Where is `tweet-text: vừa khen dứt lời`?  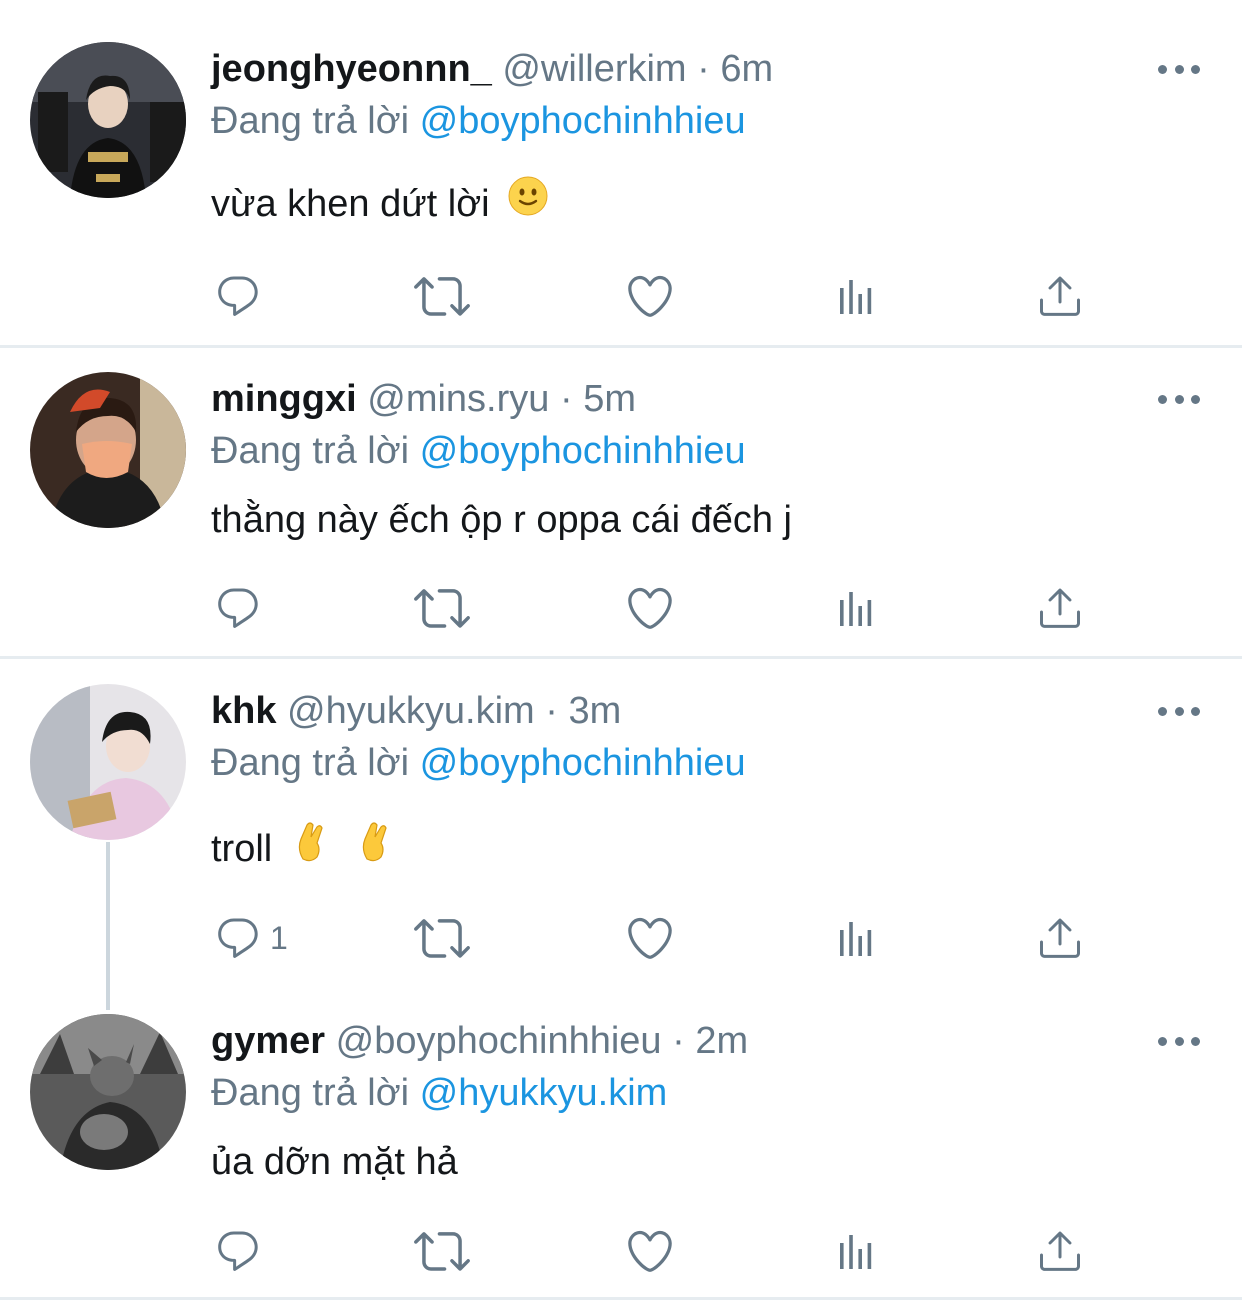
tweet-text: vừa khen dứt lời is located at coordinates (379, 204).